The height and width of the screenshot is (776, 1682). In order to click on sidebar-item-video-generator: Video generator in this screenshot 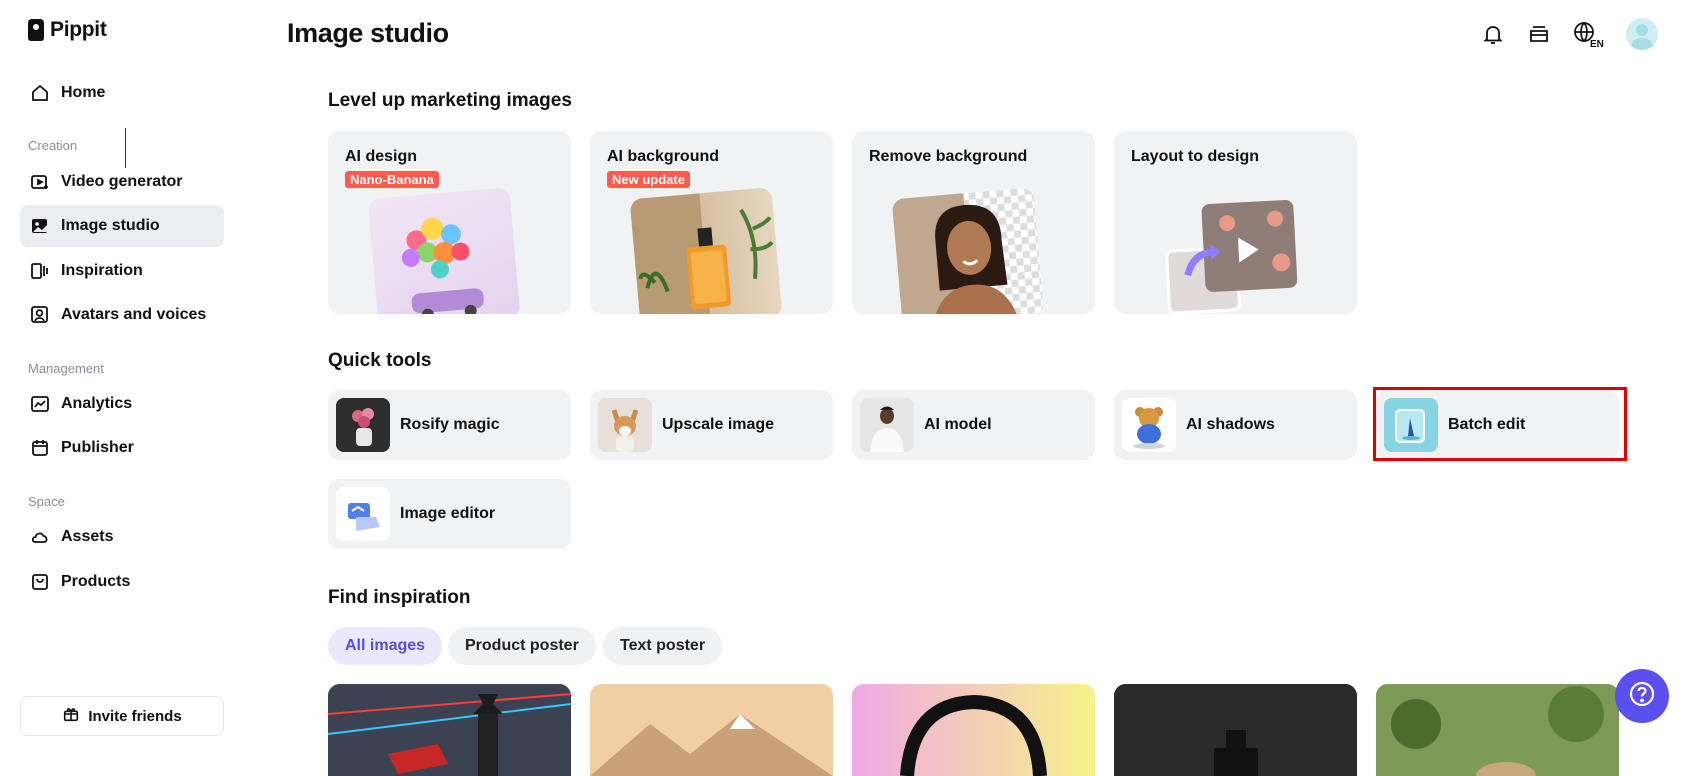, I will do `click(122, 182)`.